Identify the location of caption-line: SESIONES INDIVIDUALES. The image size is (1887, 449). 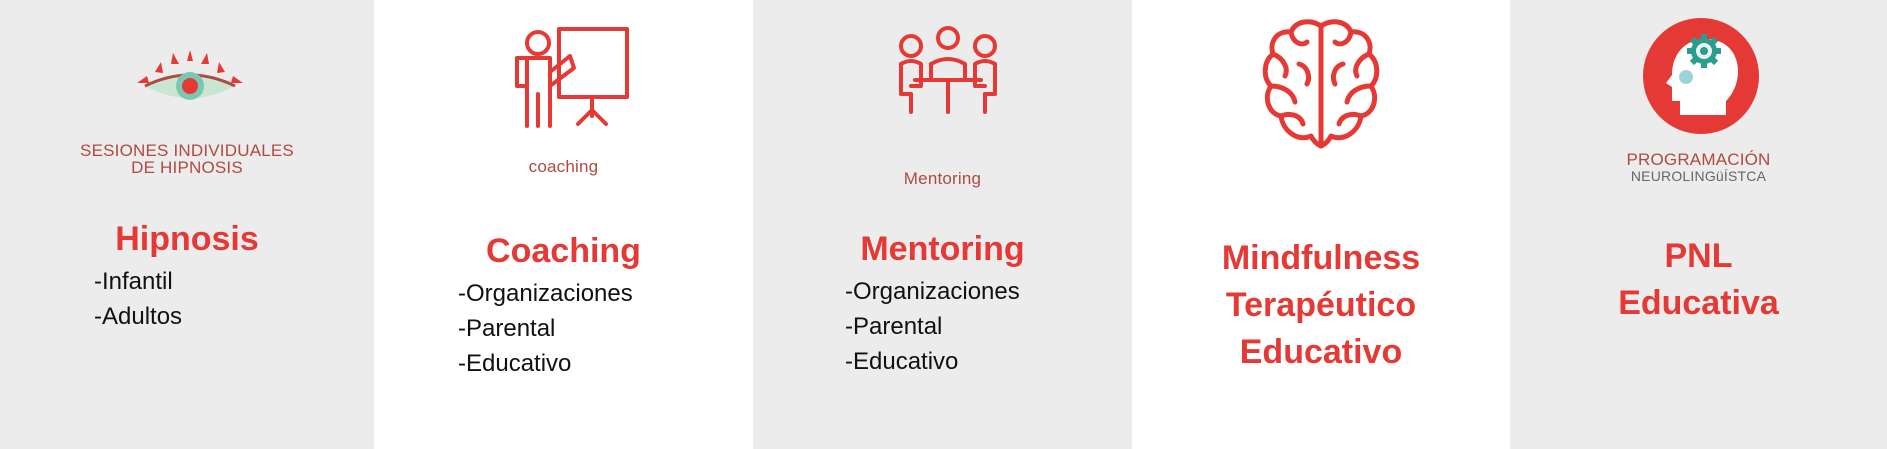
(187, 150).